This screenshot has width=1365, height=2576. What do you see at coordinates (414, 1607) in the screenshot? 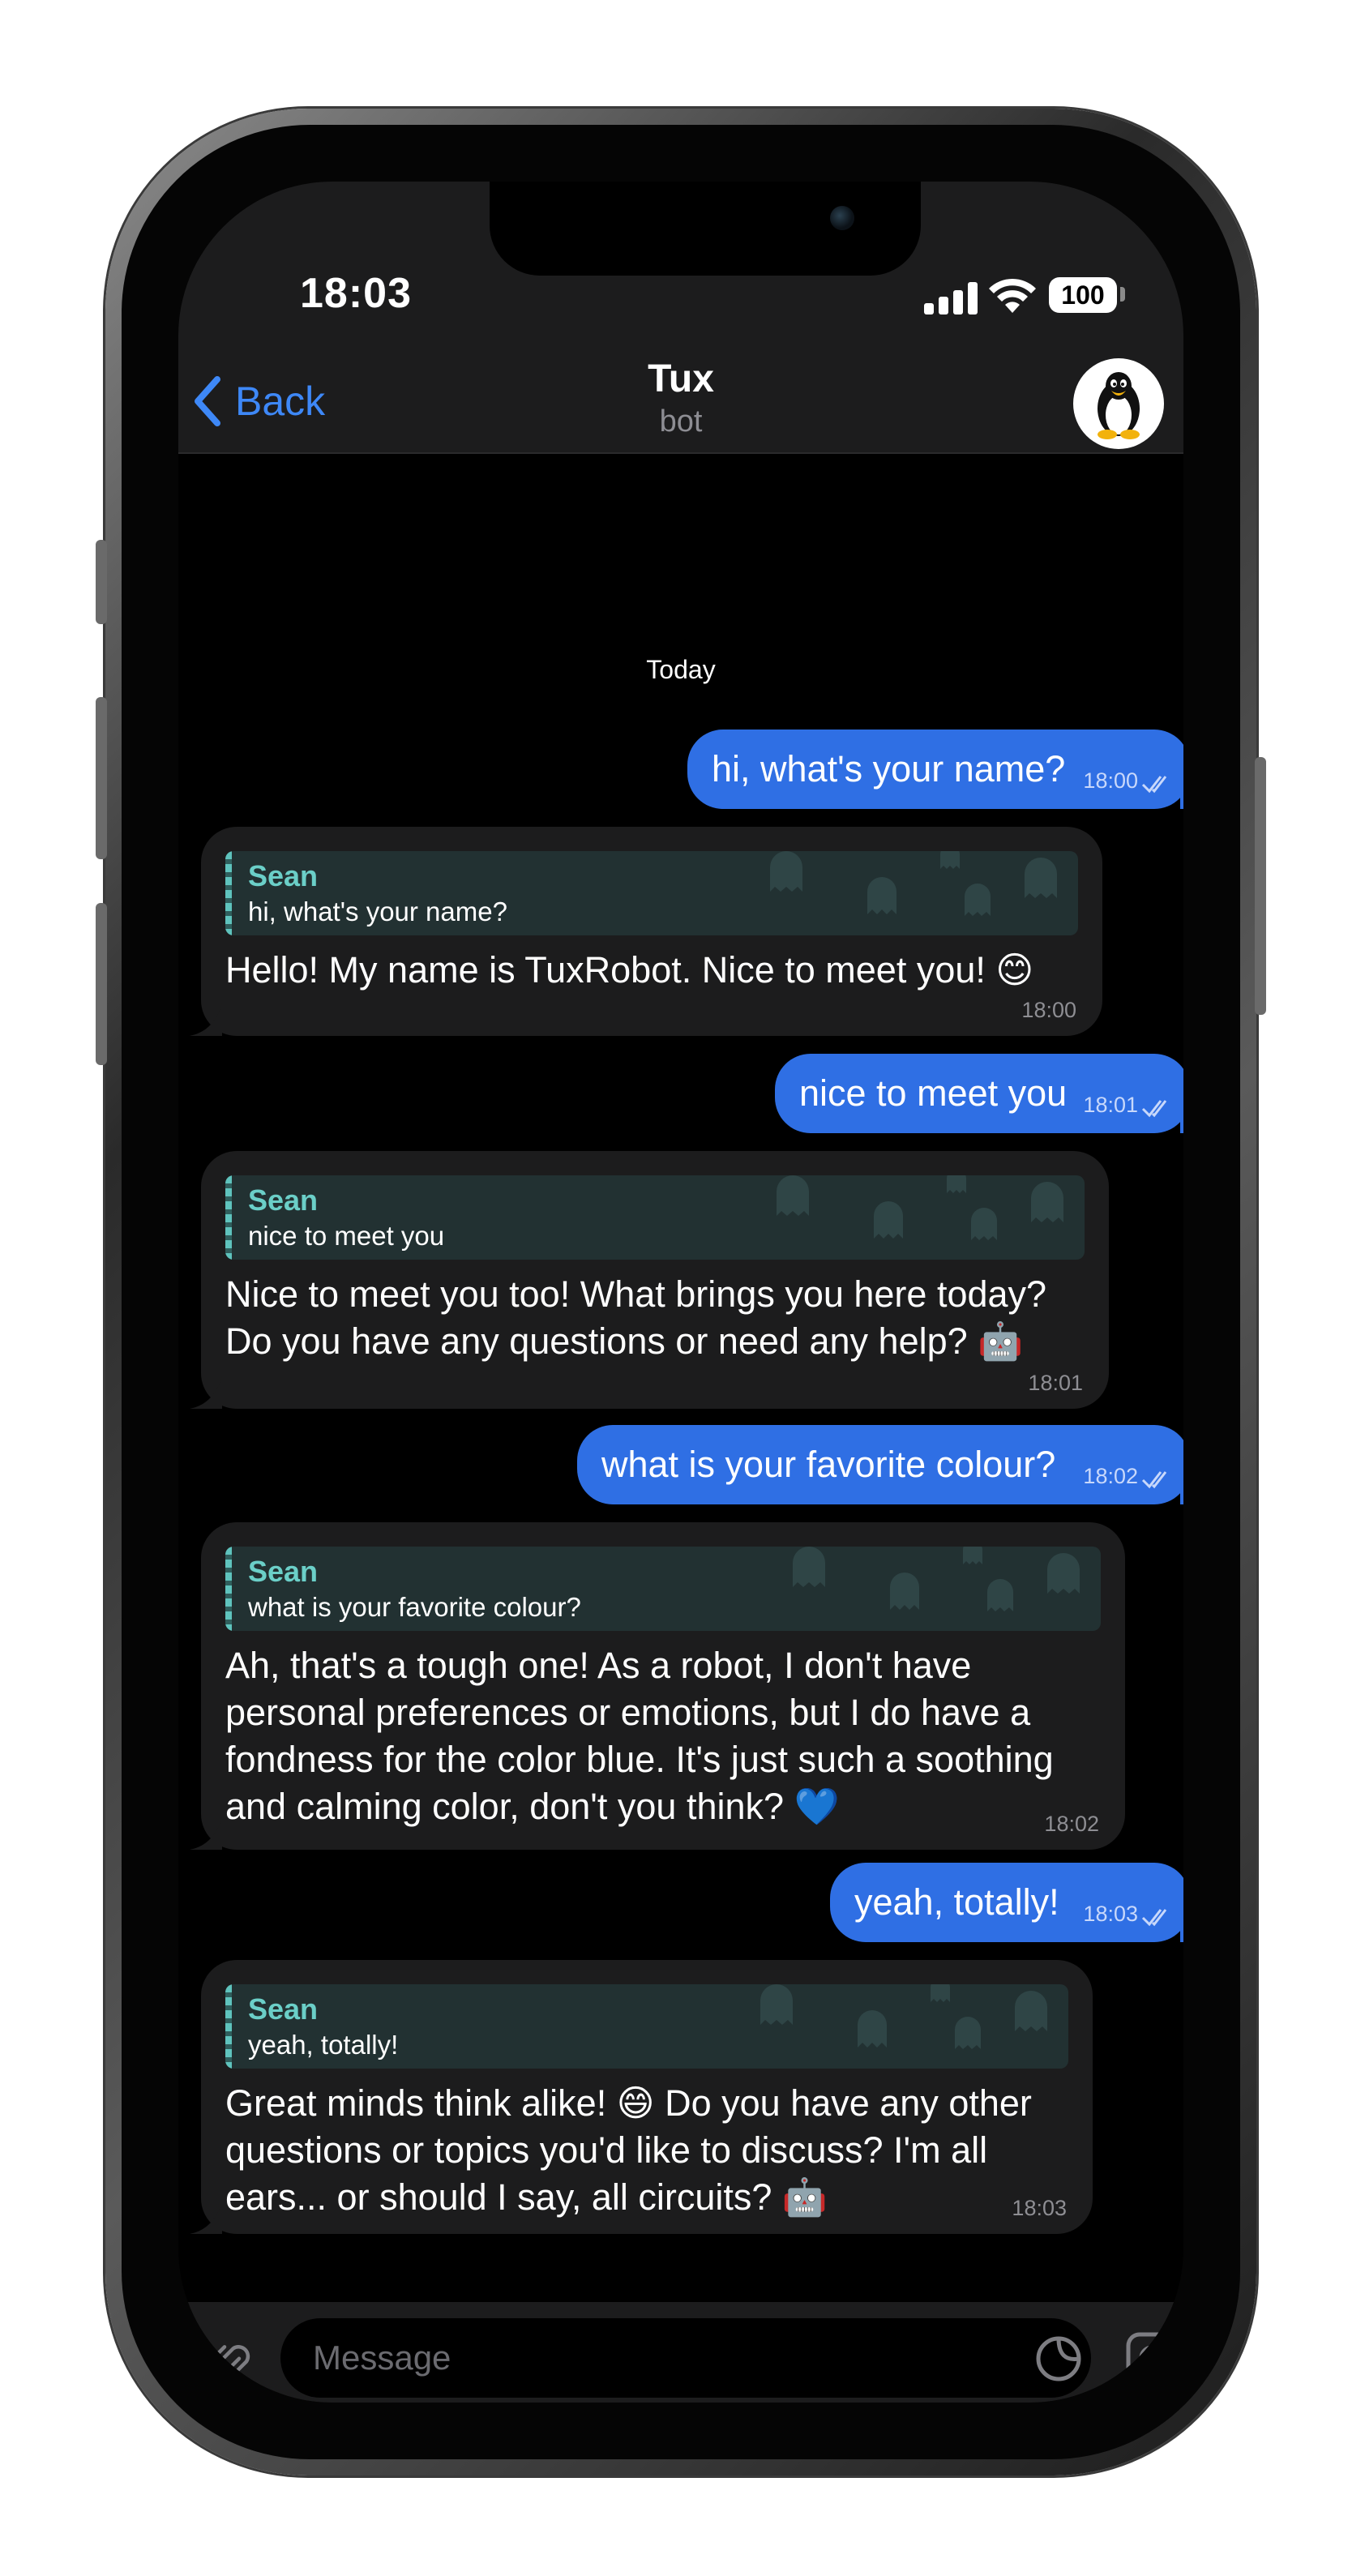
I see `reply-text: what is your favorite colour?` at bounding box center [414, 1607].